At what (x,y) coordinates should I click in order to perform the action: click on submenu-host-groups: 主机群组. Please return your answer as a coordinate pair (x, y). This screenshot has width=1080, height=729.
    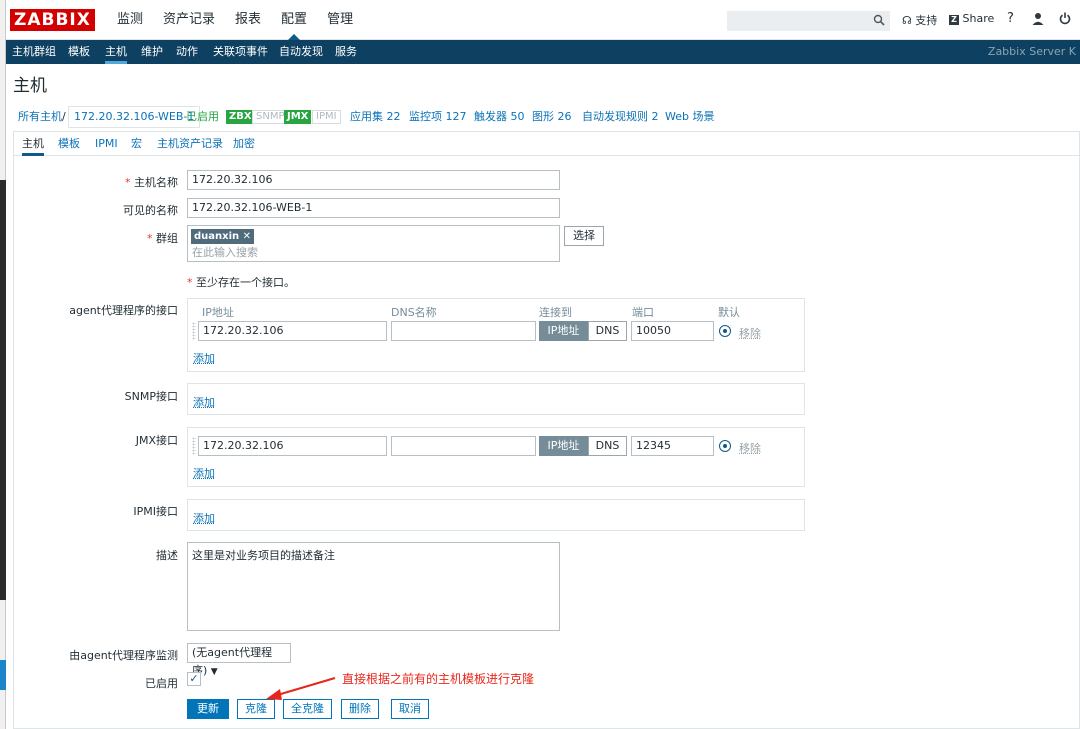
    Looking at the image, I should click on (34, 52).